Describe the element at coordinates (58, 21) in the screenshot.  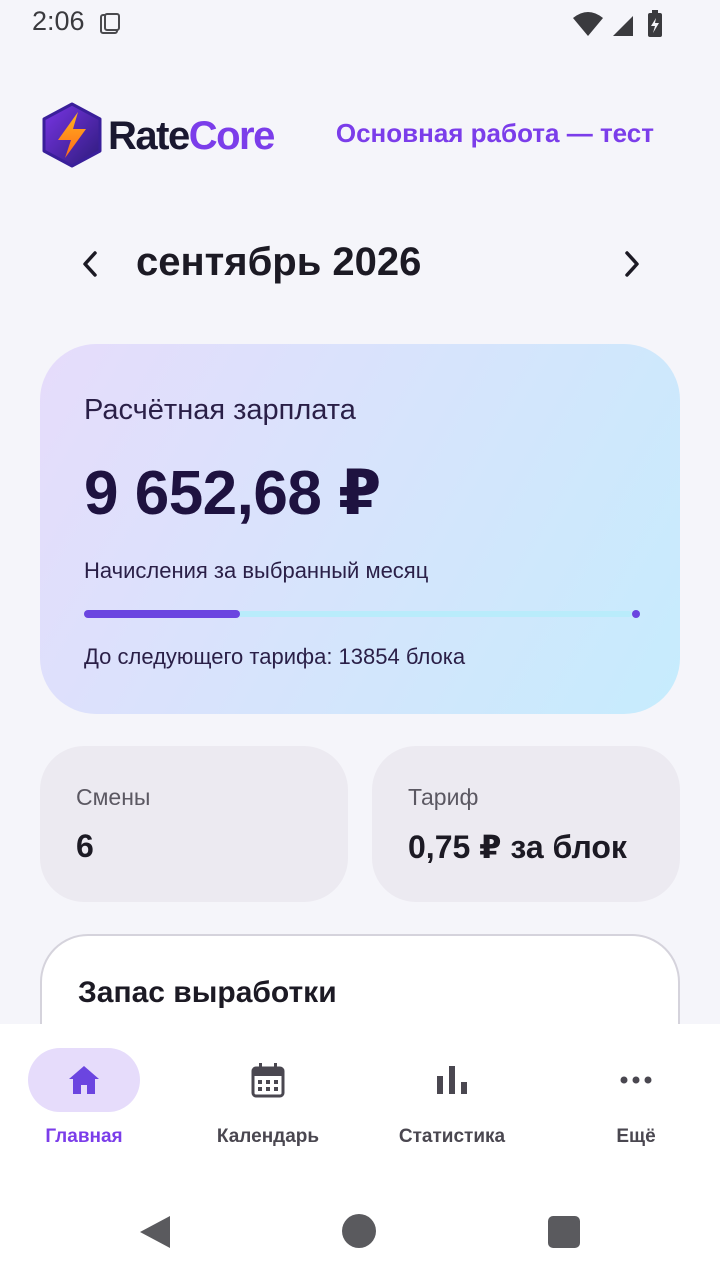
I see `status-time: 2:06` at that location.